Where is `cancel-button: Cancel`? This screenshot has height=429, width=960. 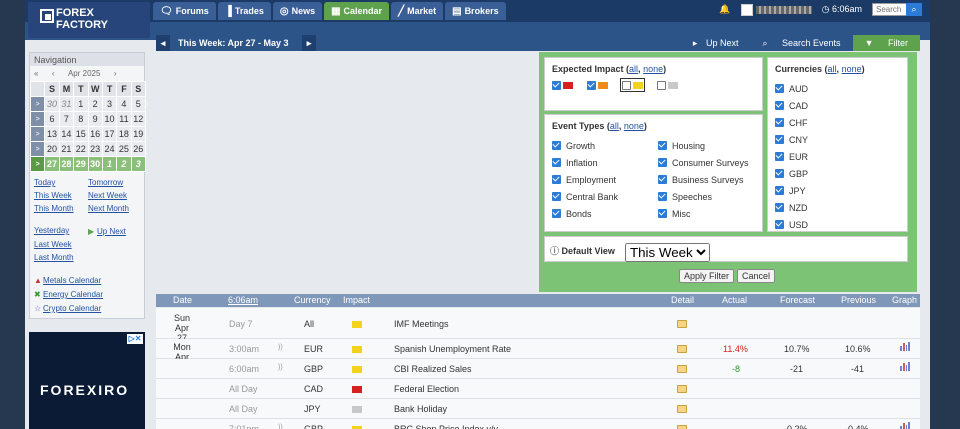 cancel-button: Cancel is located at coordinates (756, 276).